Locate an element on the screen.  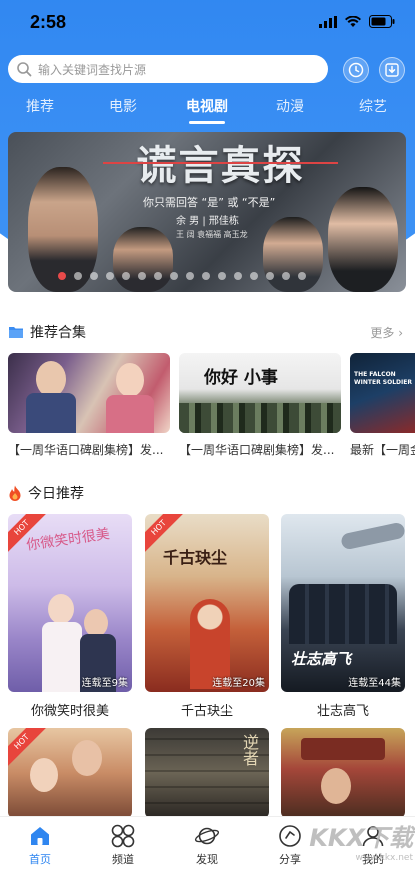
status-icons is located at coordinates (357, 21).